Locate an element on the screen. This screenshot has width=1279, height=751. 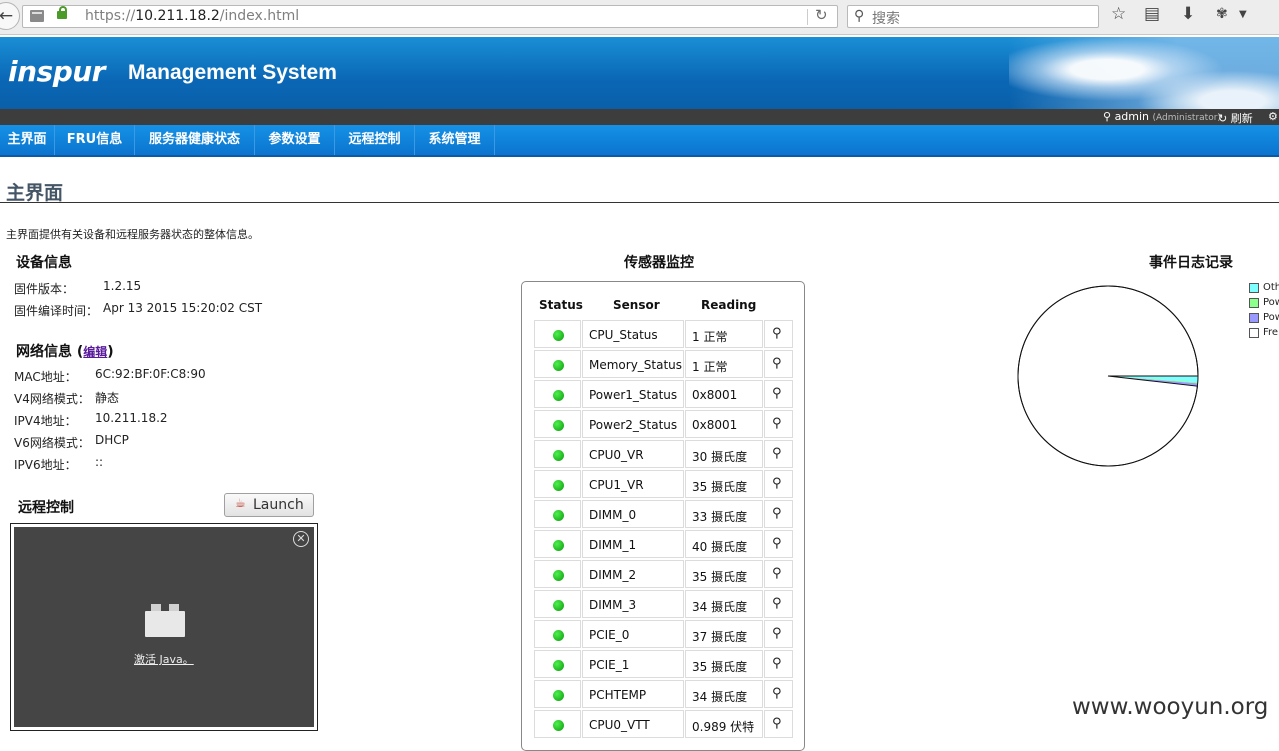
sensor-reading-cell: 37 摄氏度 is located at coordinates (724, 634).